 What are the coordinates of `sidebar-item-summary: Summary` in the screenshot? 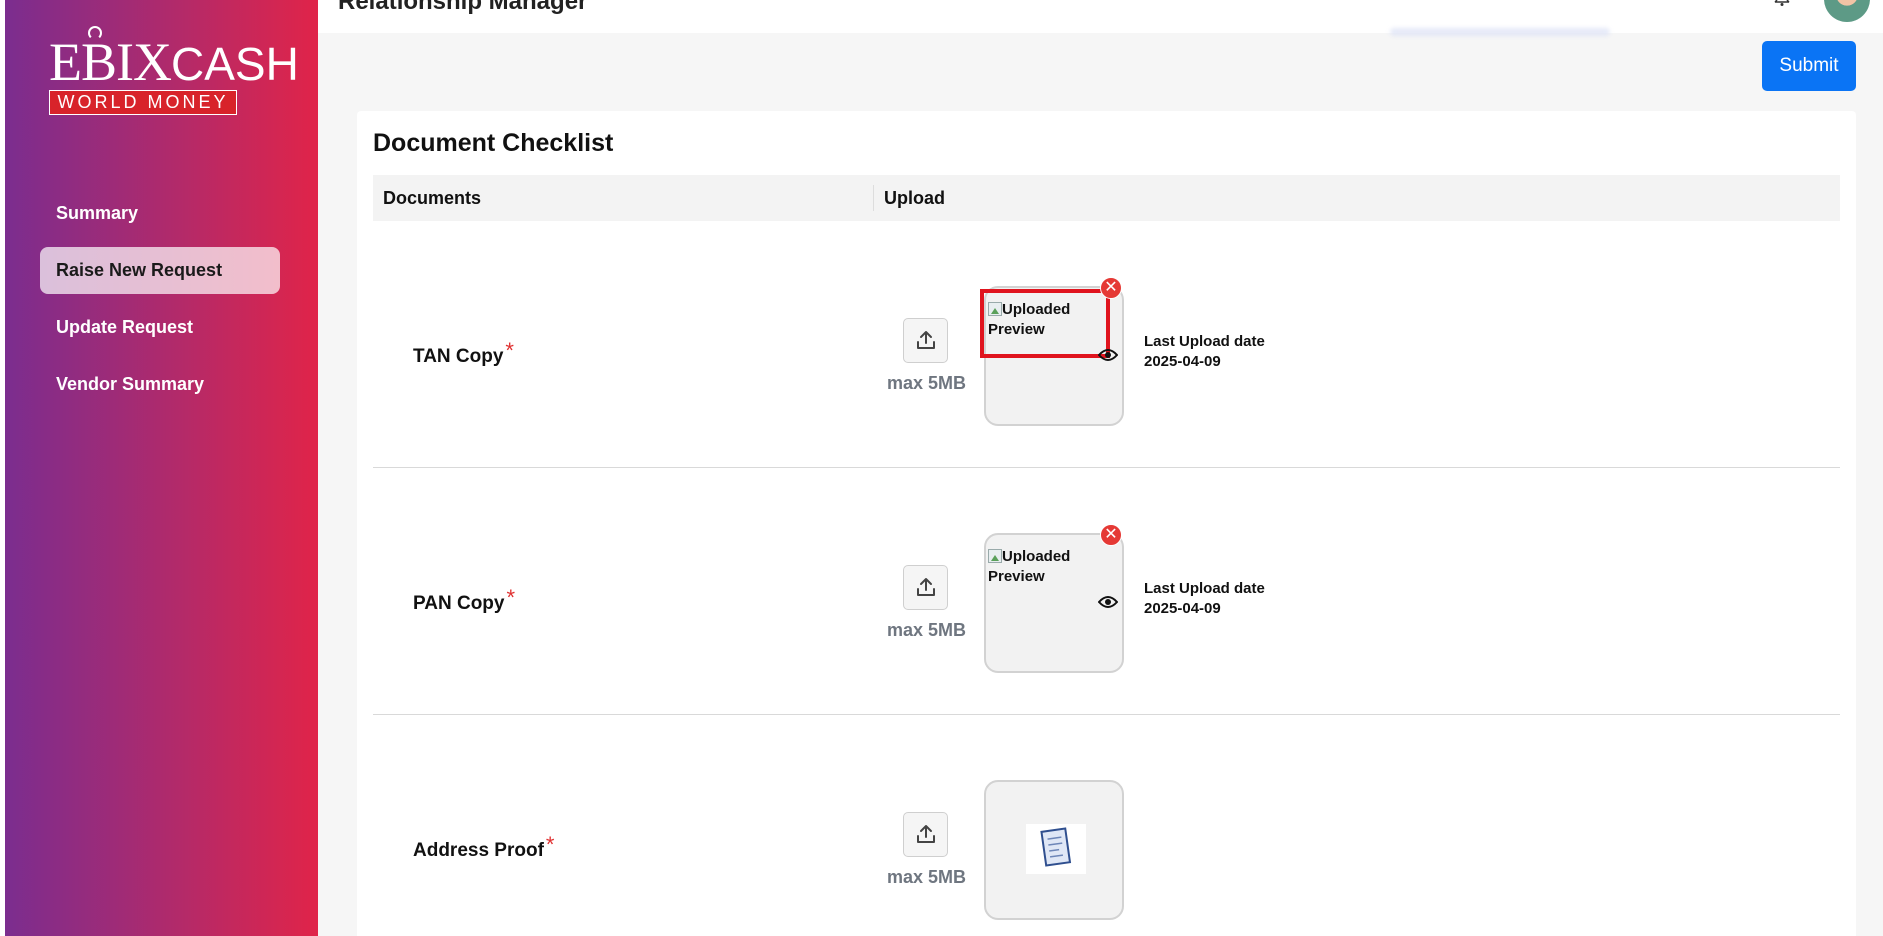 It's located at (160, 213).